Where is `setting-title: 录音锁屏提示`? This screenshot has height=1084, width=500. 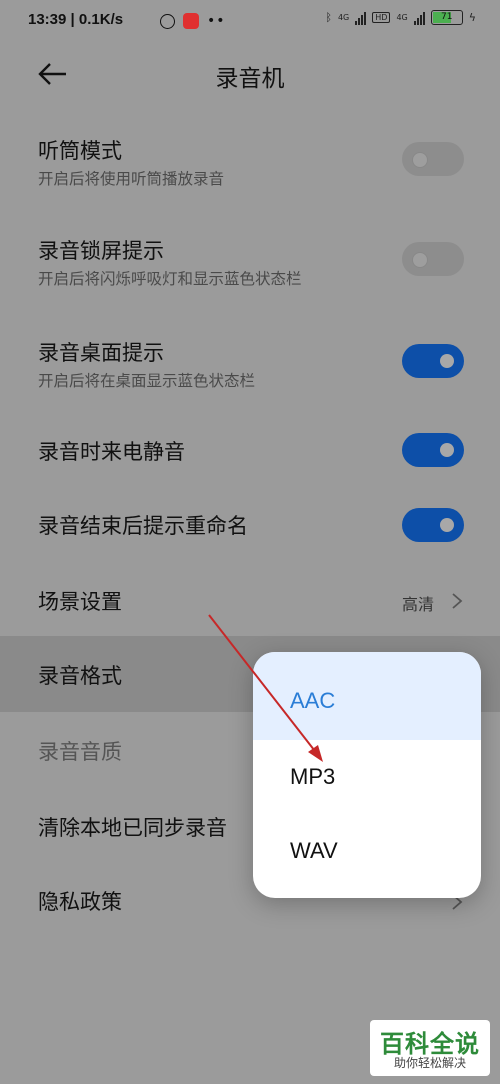 setting-title: 录音锁屏提示 is located at coordinates (101, 251).